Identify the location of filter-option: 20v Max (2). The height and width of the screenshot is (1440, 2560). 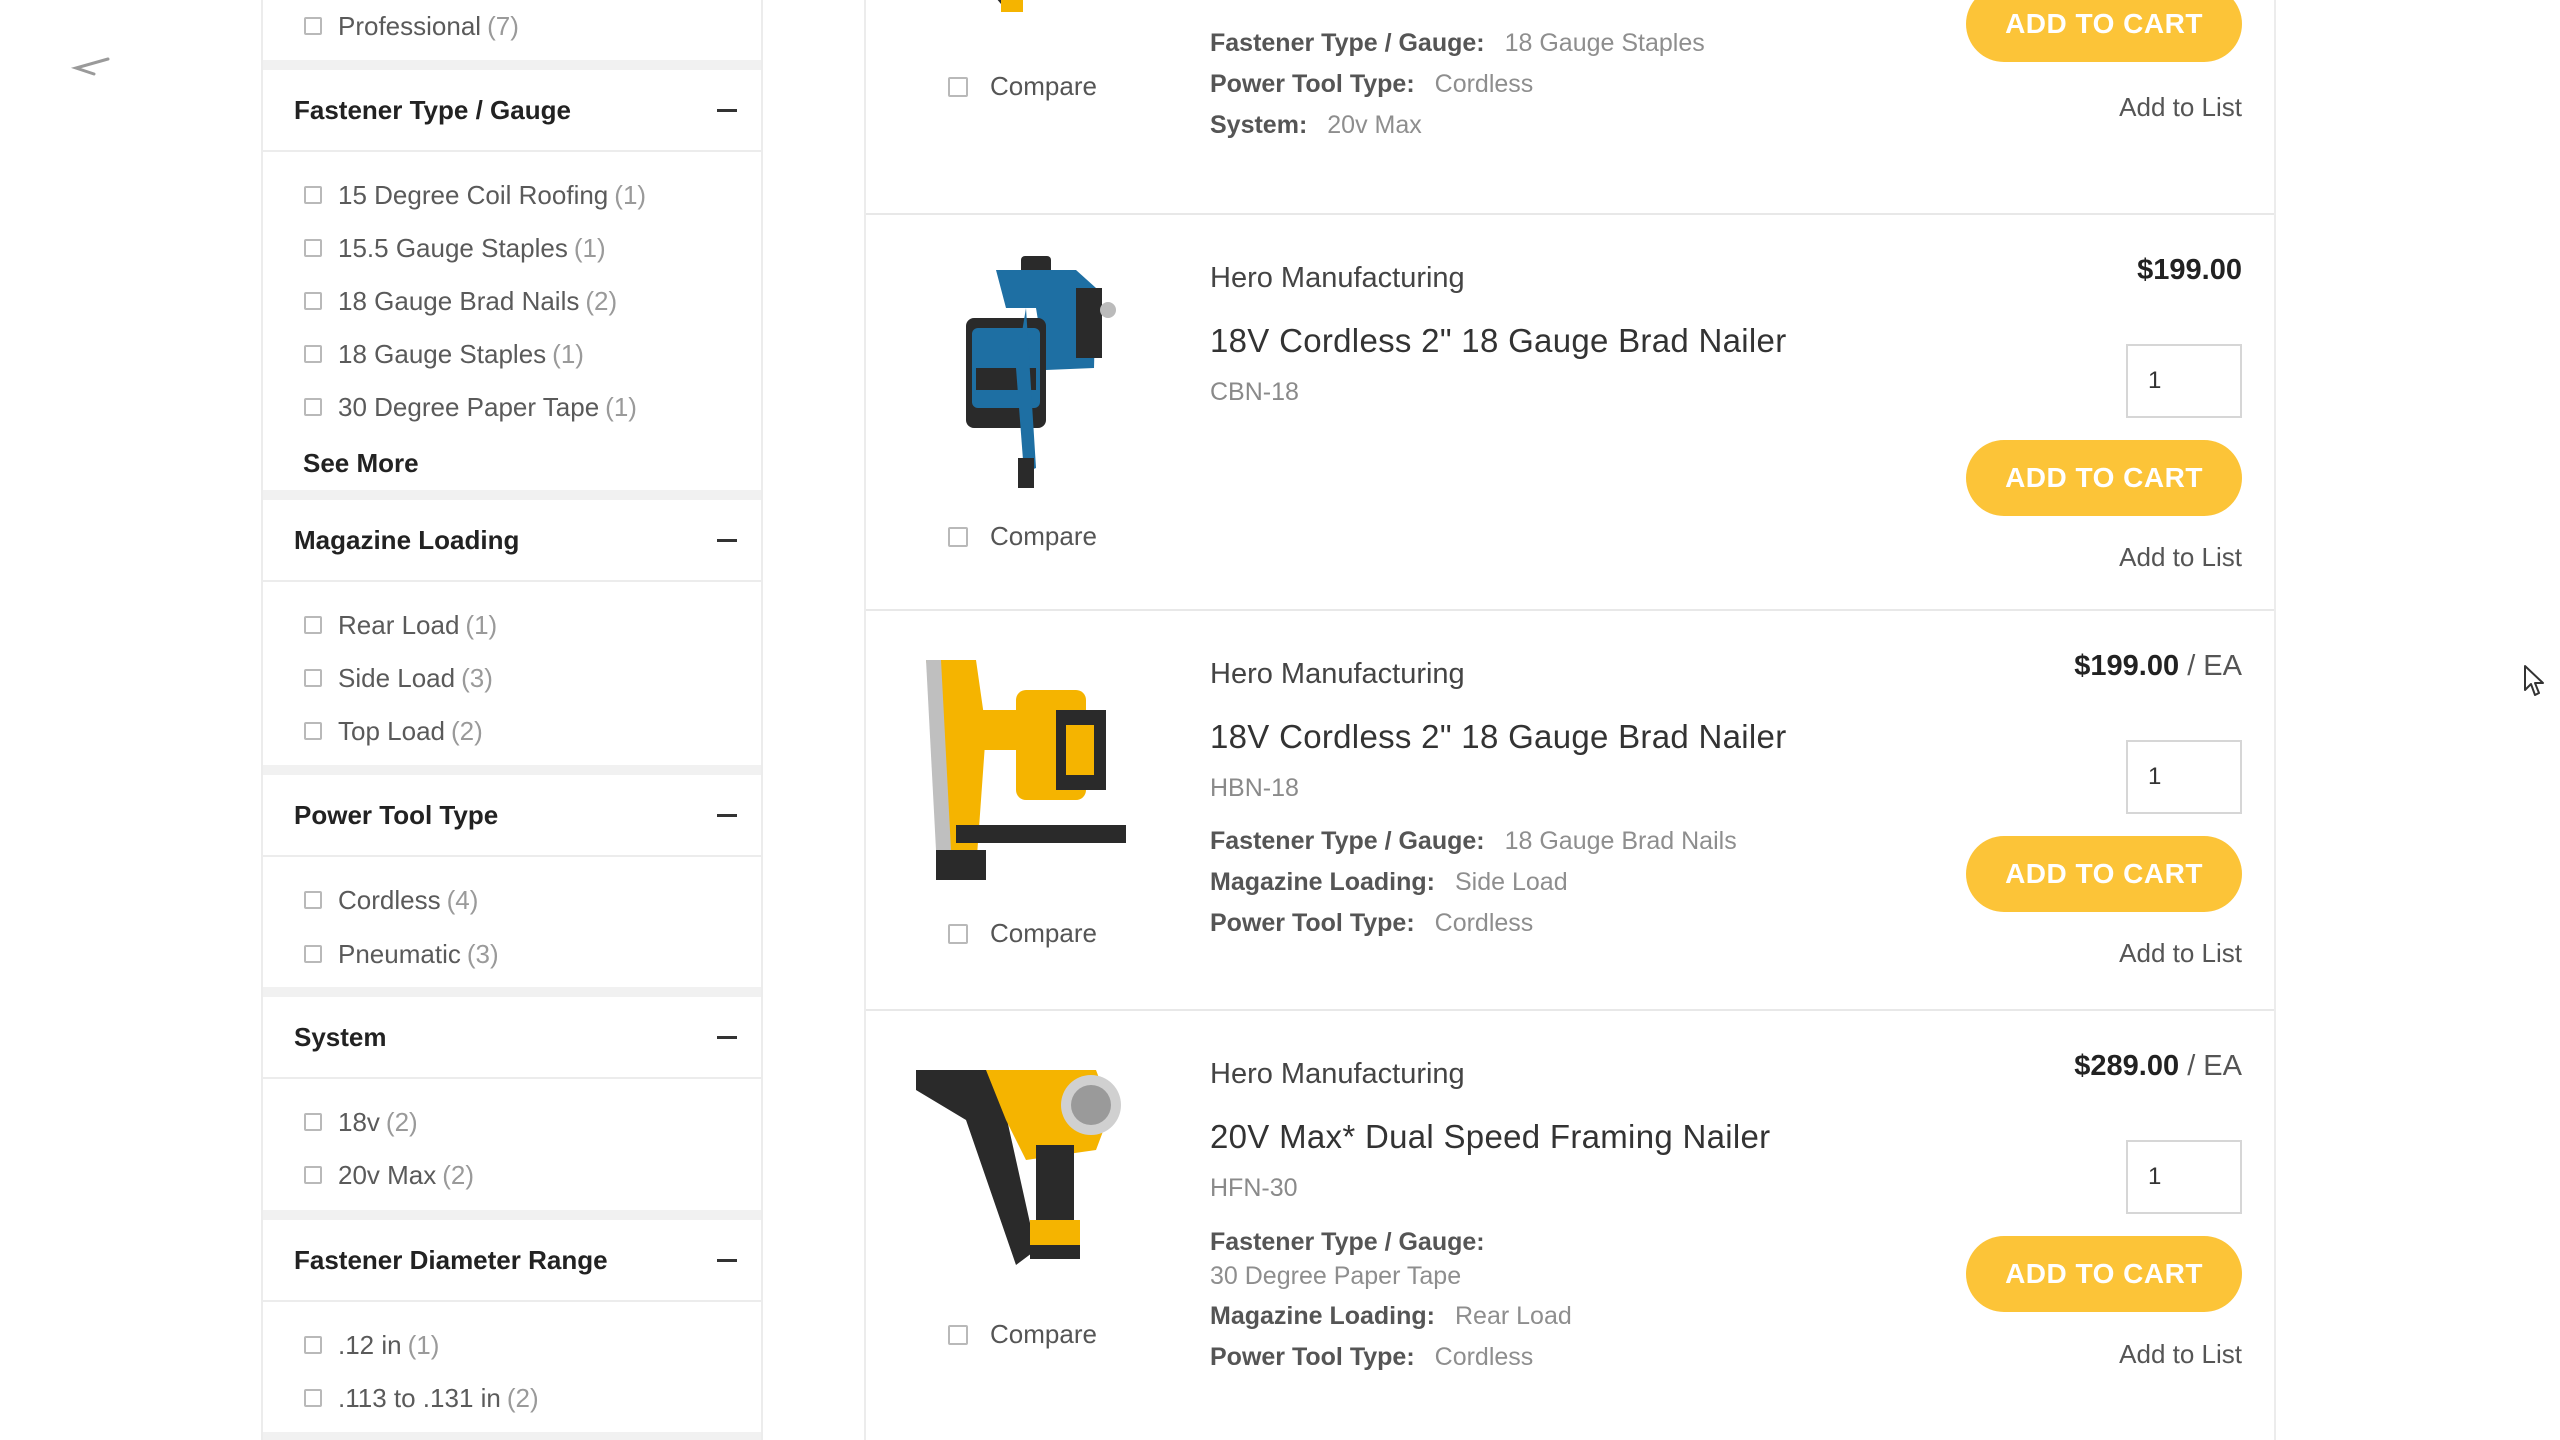
(389, 1175).